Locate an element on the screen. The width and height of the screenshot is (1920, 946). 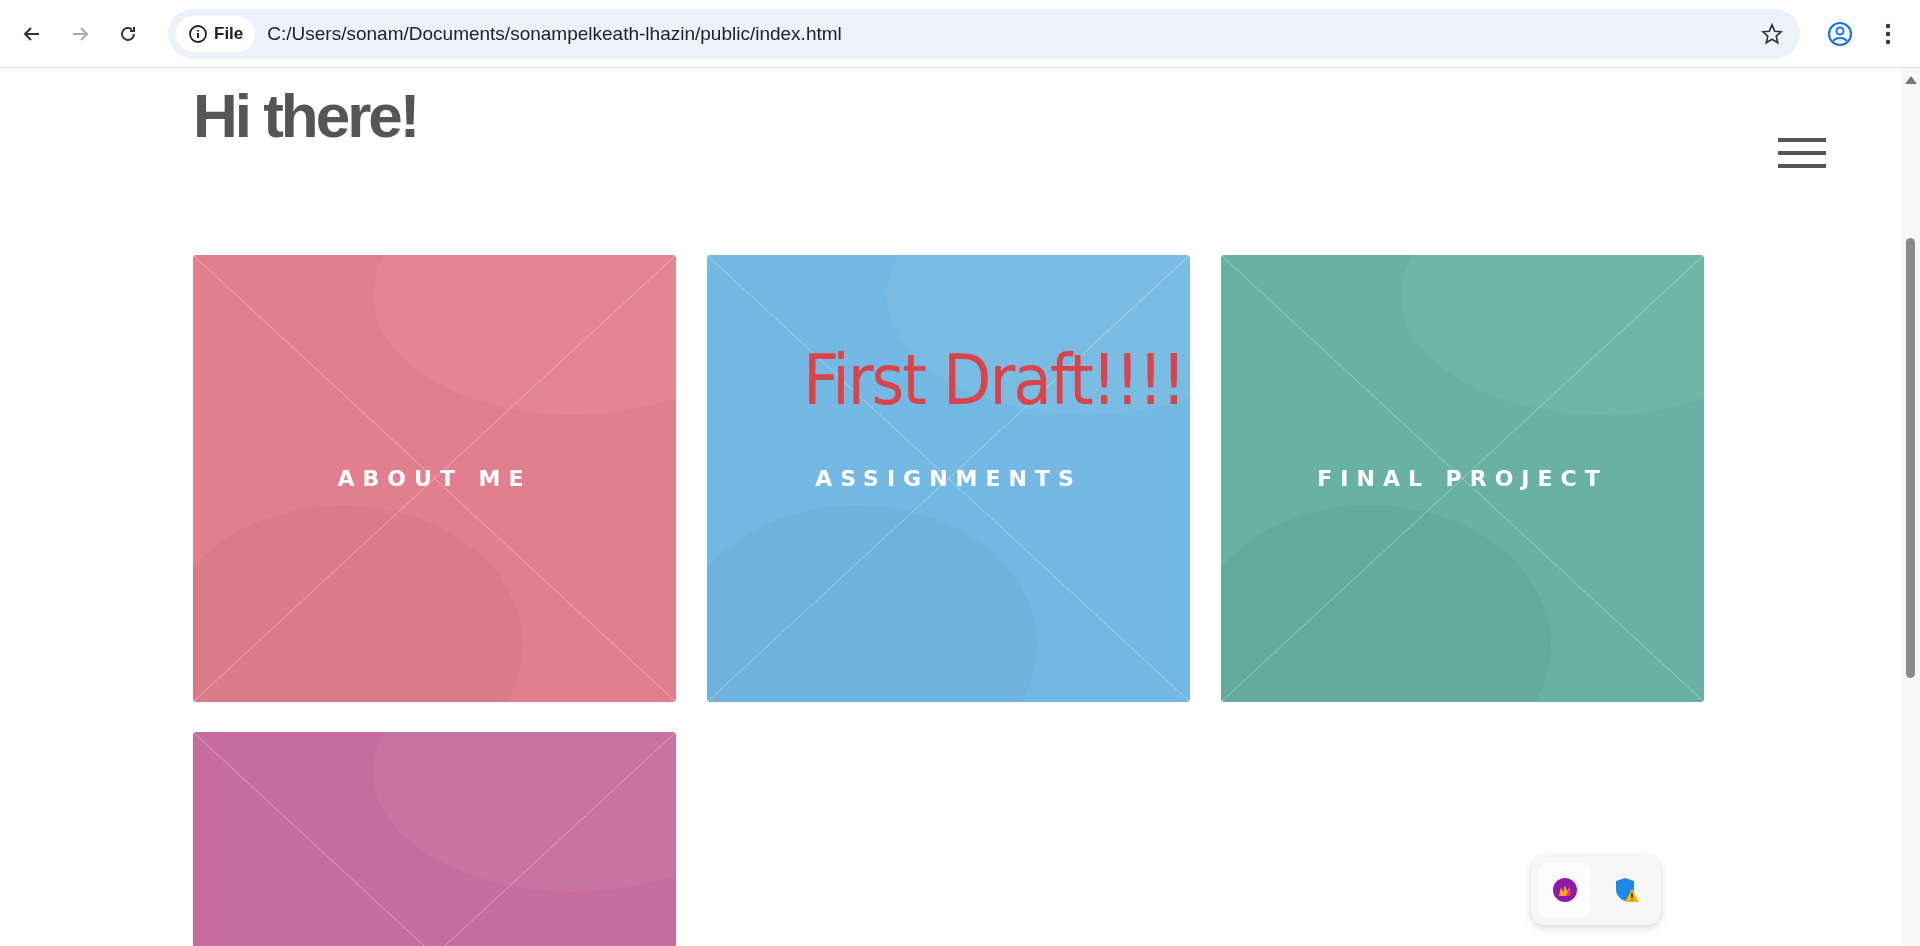
more-icon is located at coordinates (1888, 33).